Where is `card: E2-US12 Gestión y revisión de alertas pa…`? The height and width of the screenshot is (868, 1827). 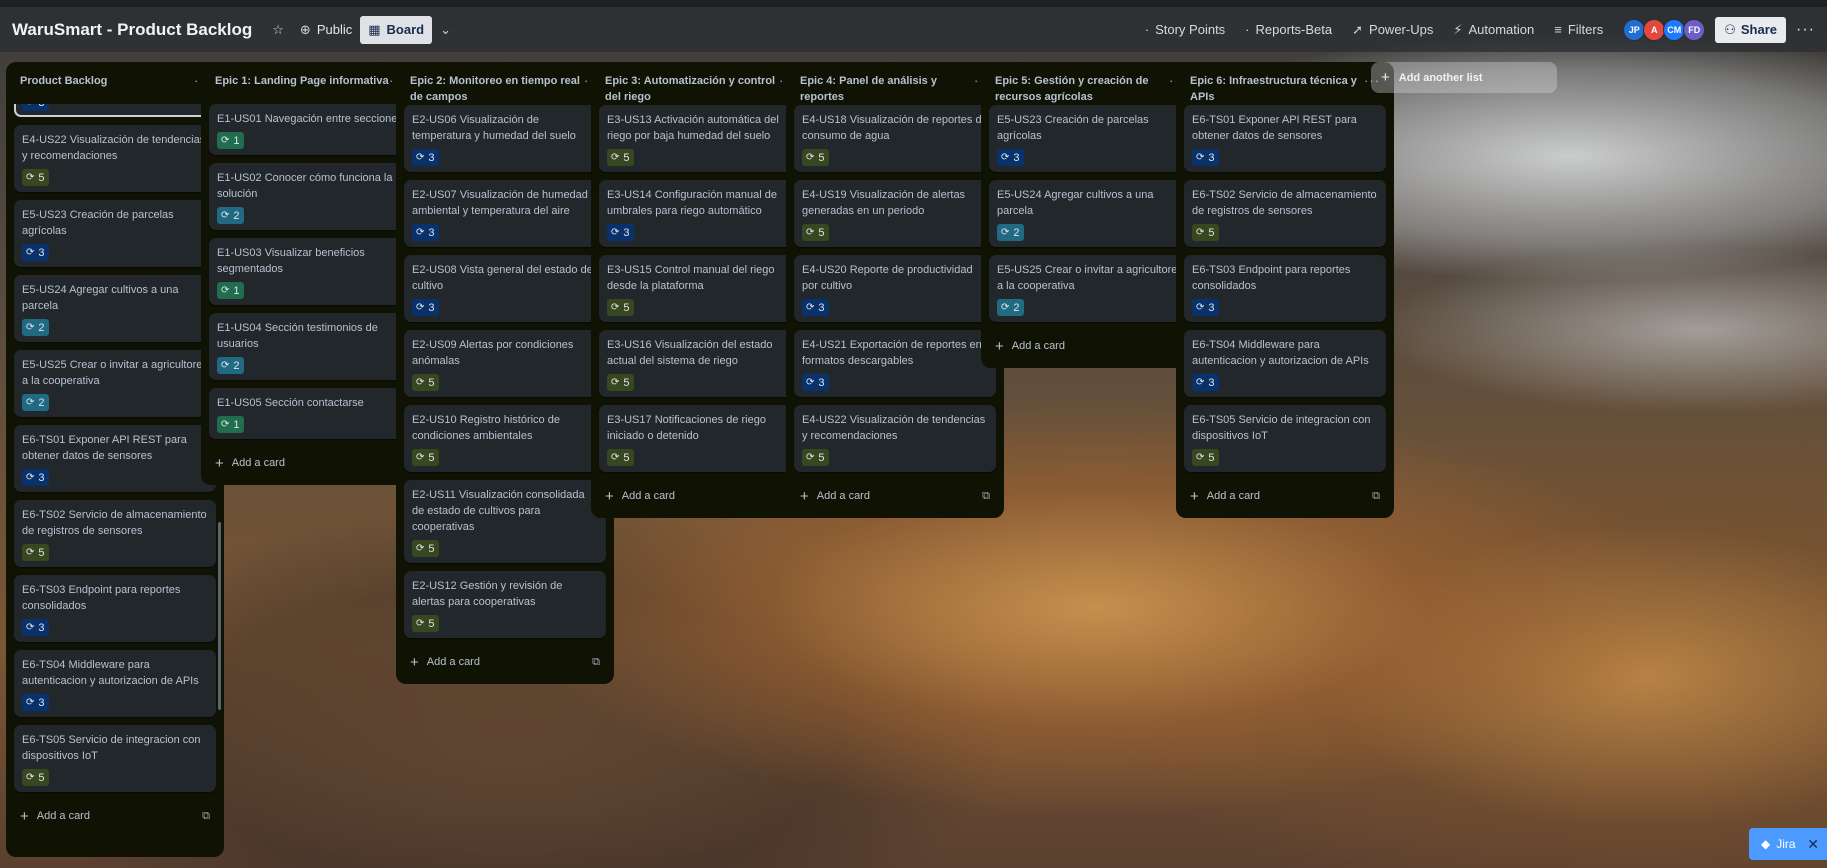 card: E2-US12 Gestión y revisión de alertas pa… is located at coordinates (505, 604).